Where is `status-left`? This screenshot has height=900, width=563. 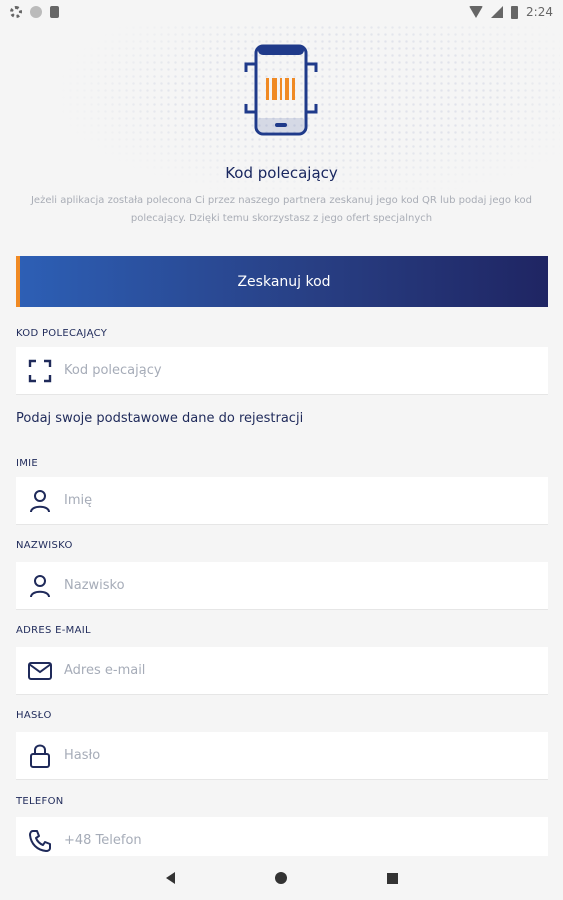 status-left is located at coordinates (34, 12).